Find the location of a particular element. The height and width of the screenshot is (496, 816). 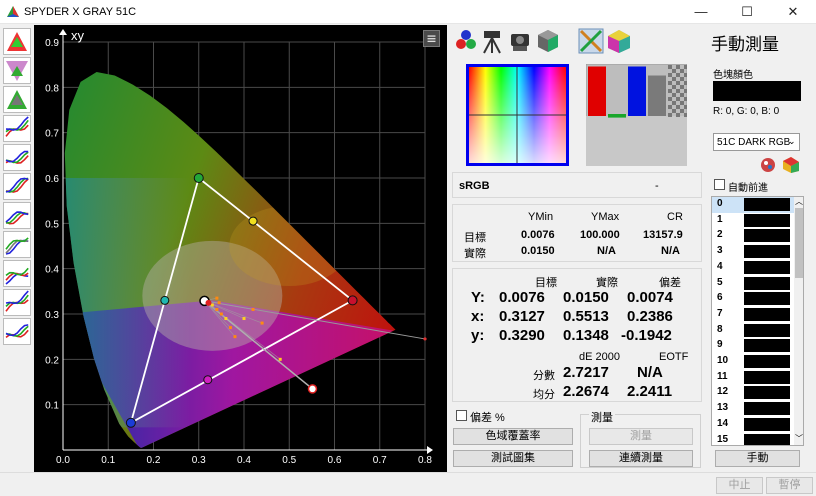

measure-group-label: 測量 is located at coordinates (602, 417).